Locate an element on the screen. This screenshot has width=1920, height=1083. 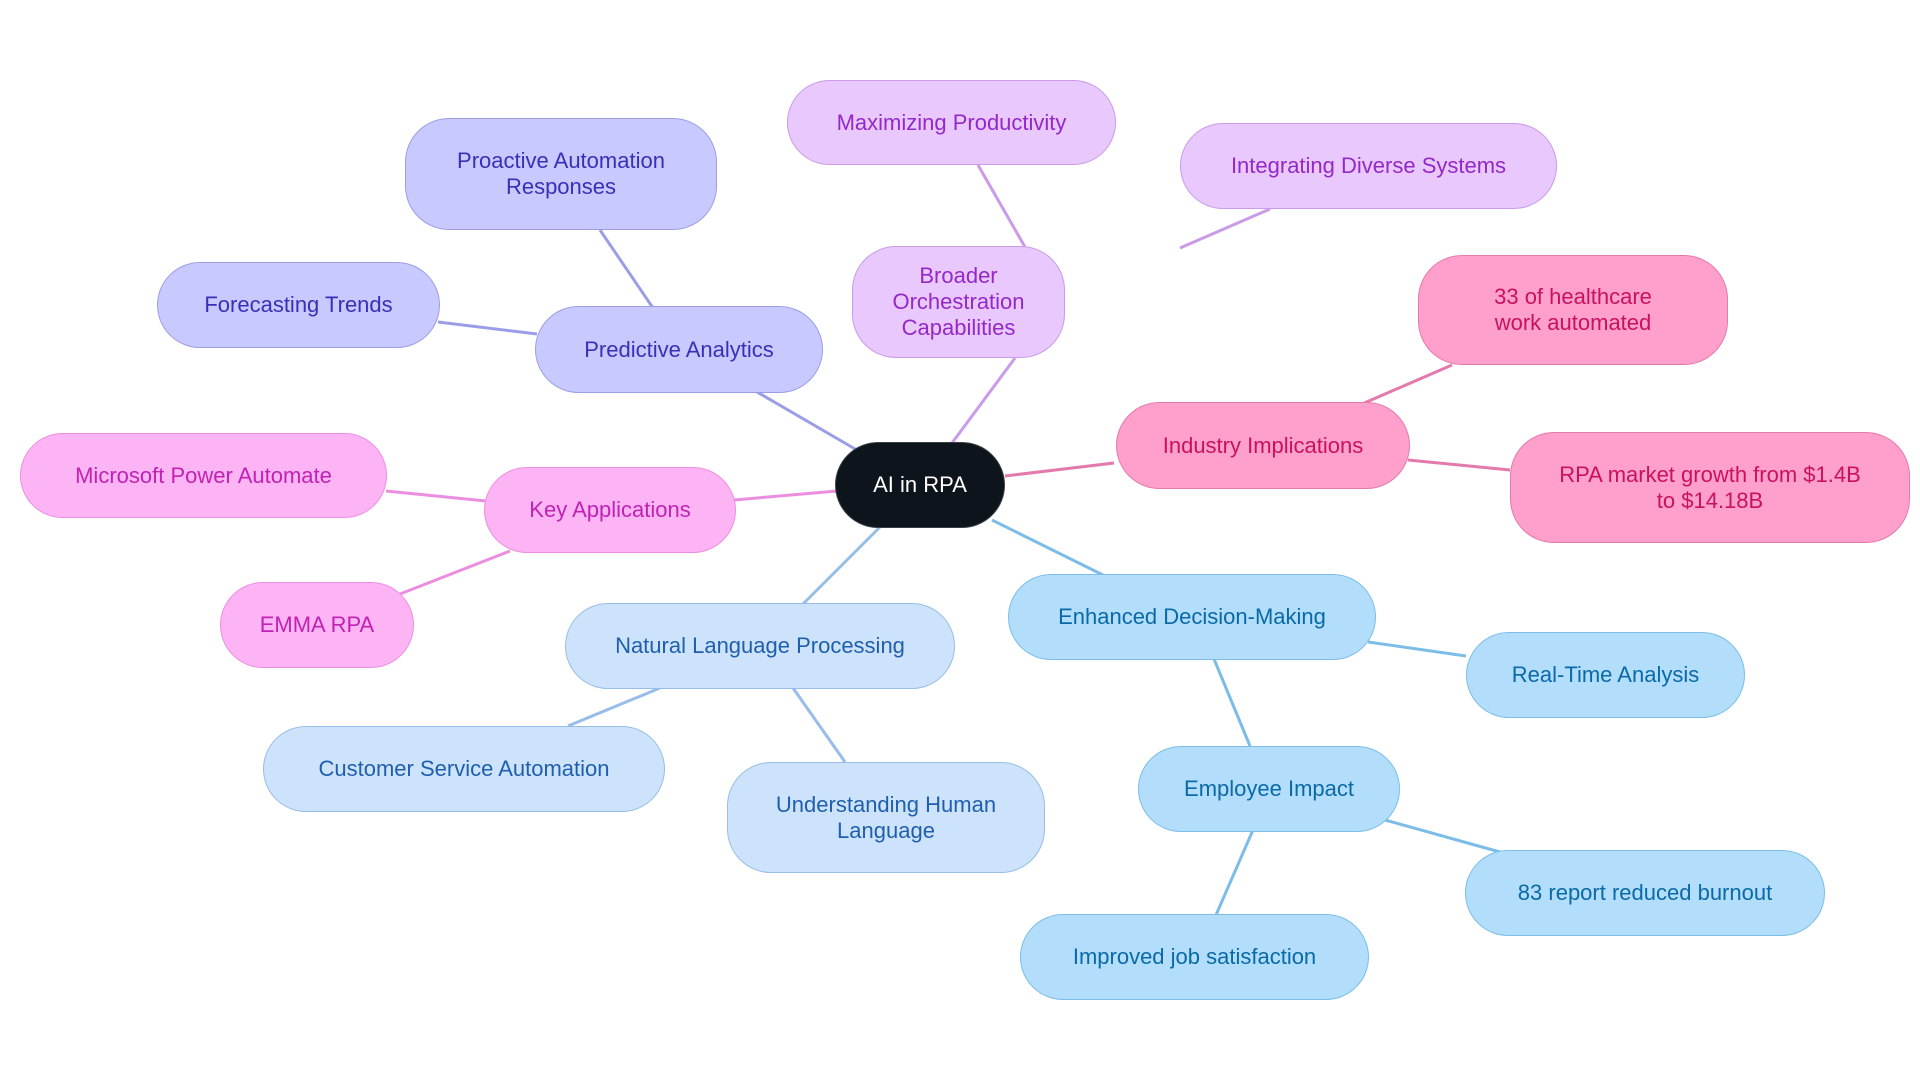
edge-key-emma is located at coordinates (455, 572).